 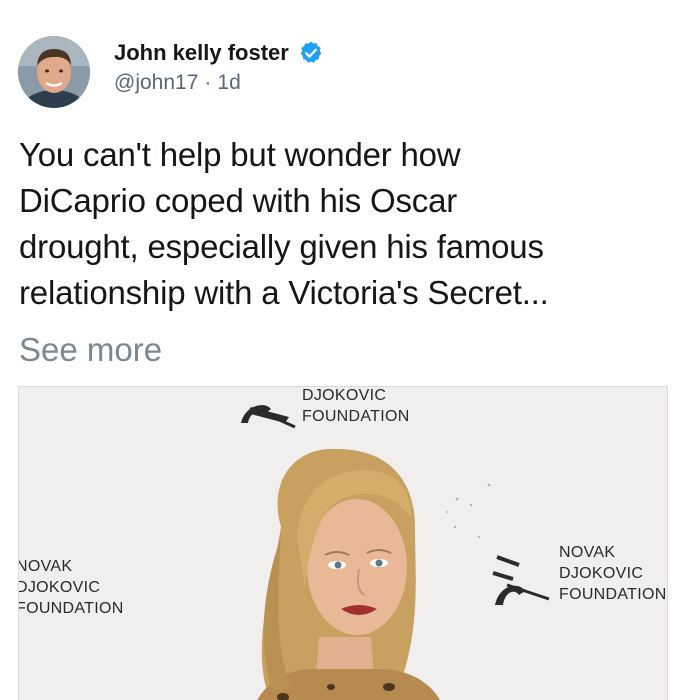 I want to click on avatar, so click(x=54, y=72).